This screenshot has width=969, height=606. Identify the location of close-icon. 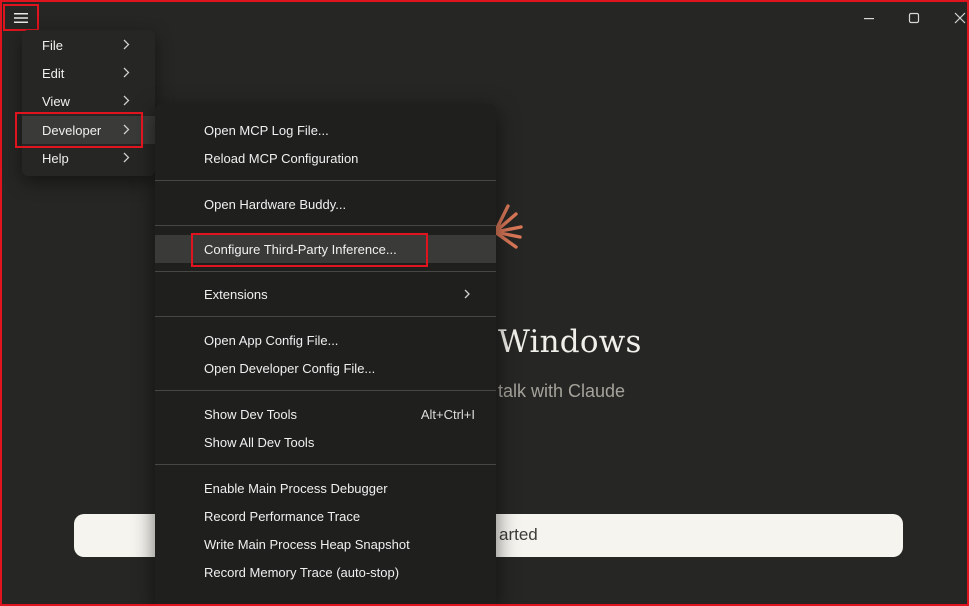
(960, 18).